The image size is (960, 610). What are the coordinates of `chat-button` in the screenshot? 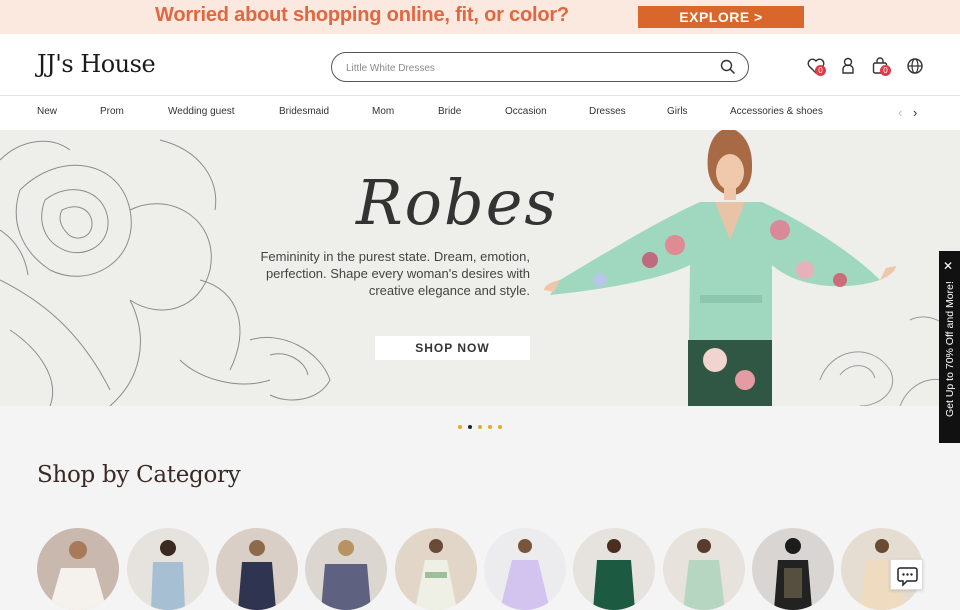 It's located at (906, 574).